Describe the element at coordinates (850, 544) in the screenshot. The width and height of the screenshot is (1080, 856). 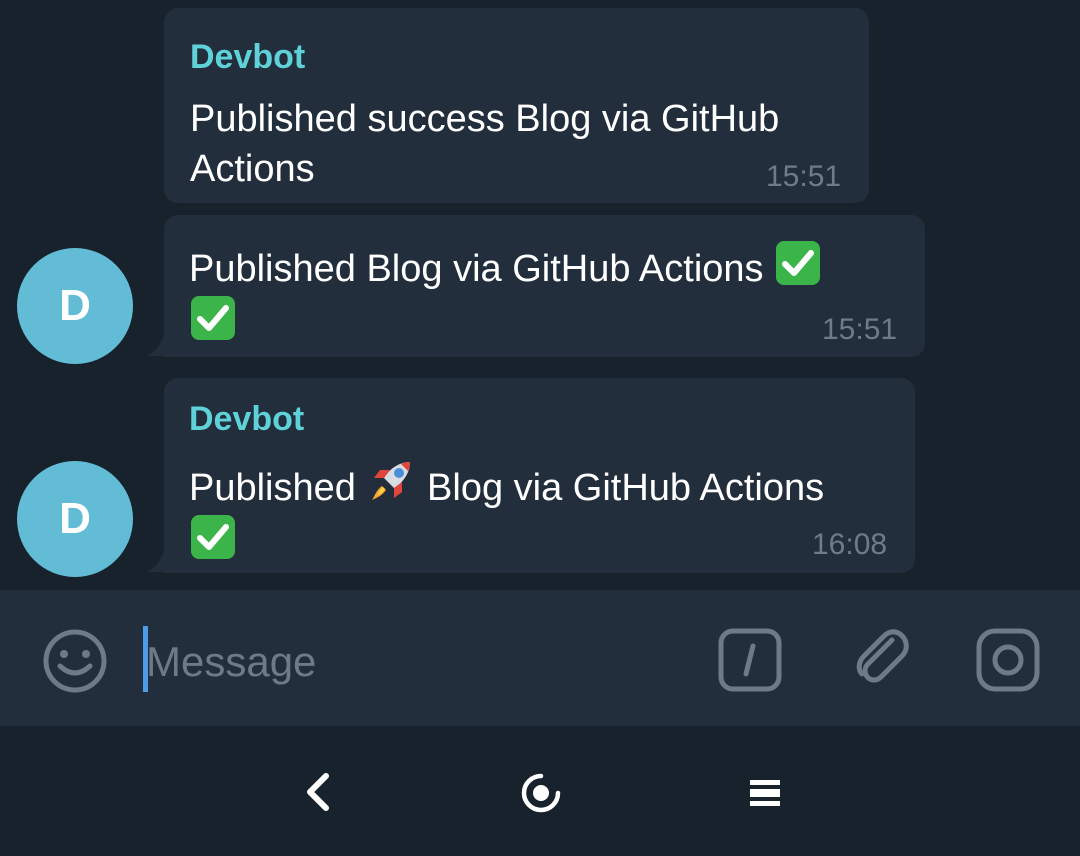
I see `message-time: 16:08` at that location.